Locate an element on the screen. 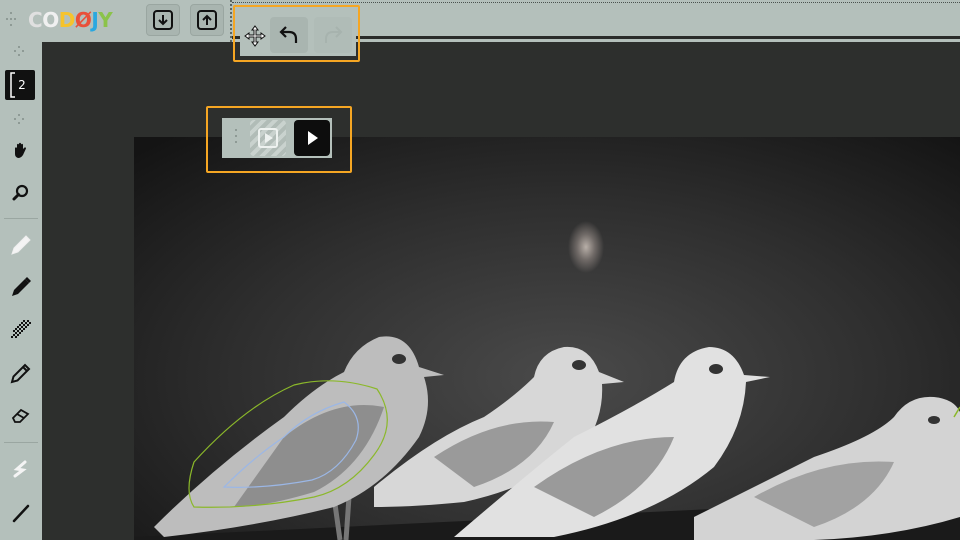 The width and height of the screenshot is (960, 540). sidebar-grip-icon is located at coordinates (19, 55).